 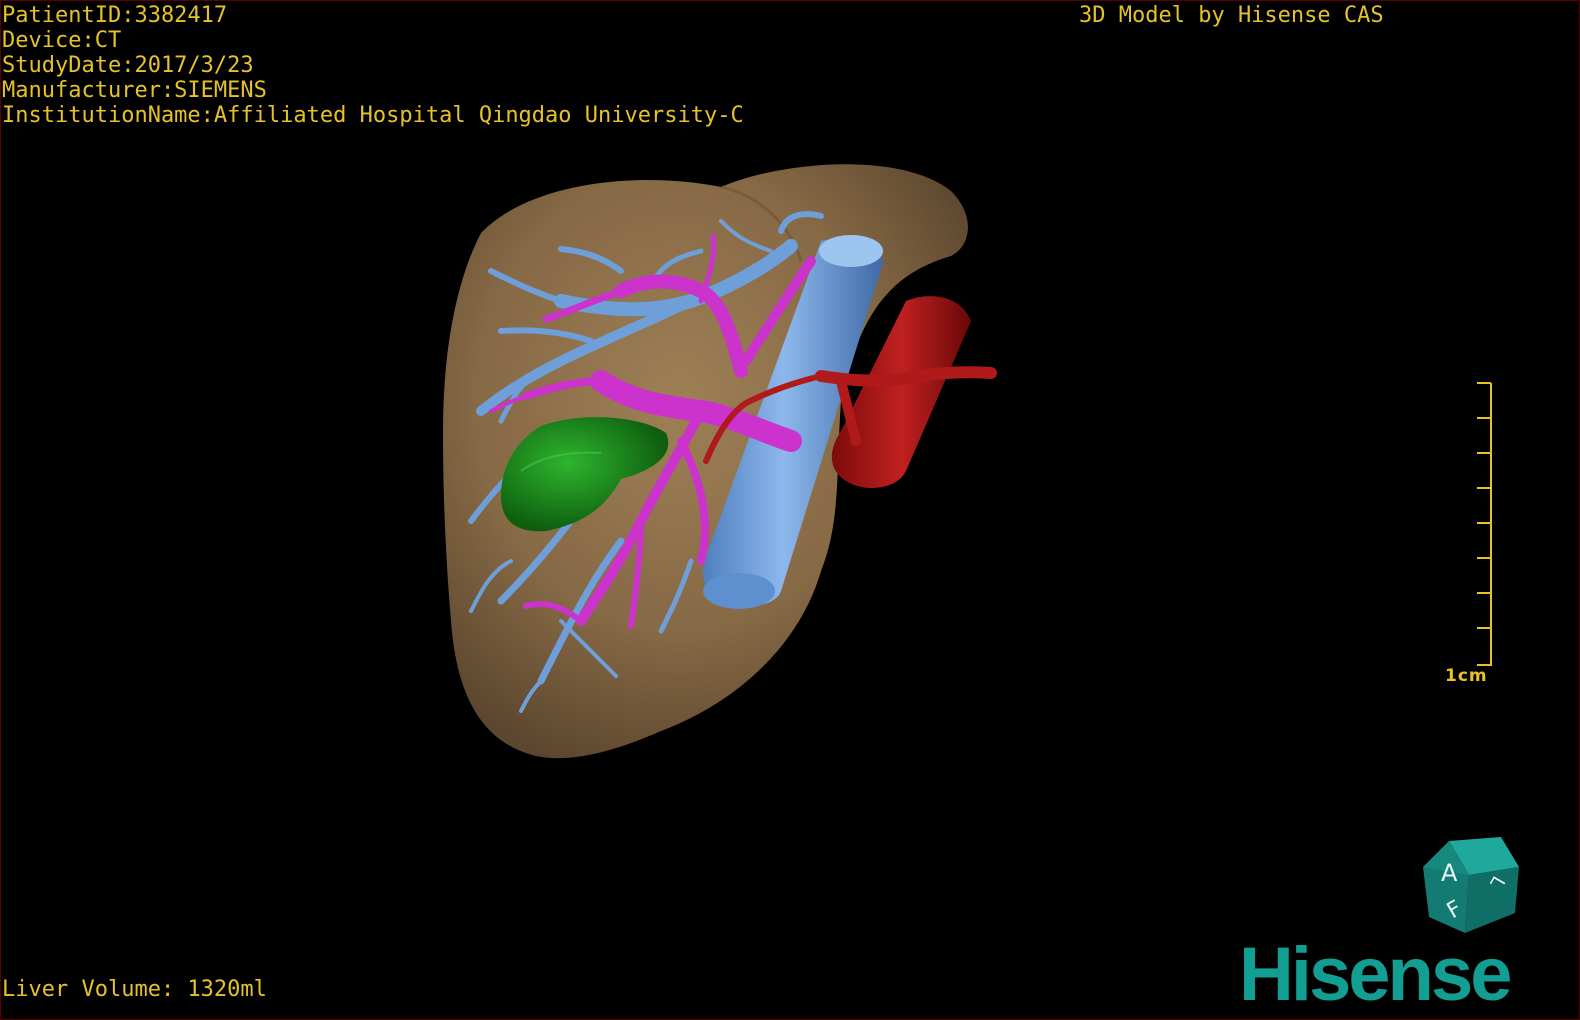 I want to click on orientation-cube: A F L, so click(x=1473, y=886).